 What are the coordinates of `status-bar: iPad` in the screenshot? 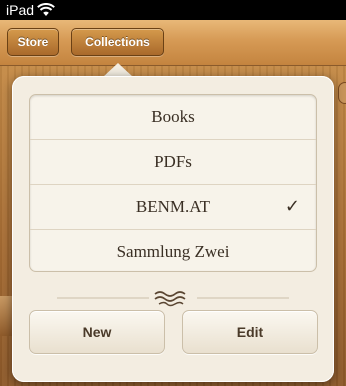 It's located at (173, 10).